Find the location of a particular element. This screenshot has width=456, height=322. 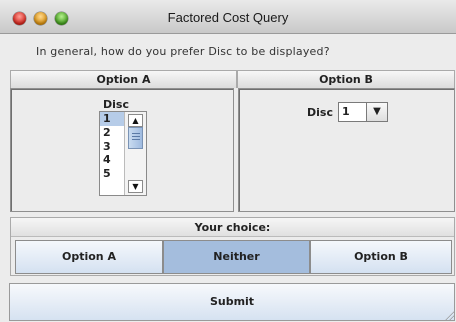

window-title: Factored Cost Query is located at coordinates (228, 17).